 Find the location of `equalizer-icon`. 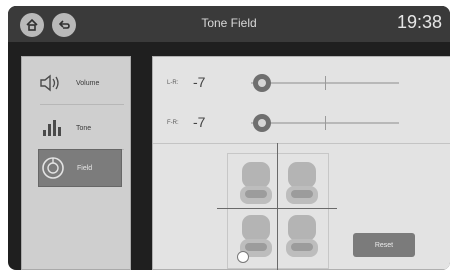

equalizer-icon is located at coordinates (52, 128).